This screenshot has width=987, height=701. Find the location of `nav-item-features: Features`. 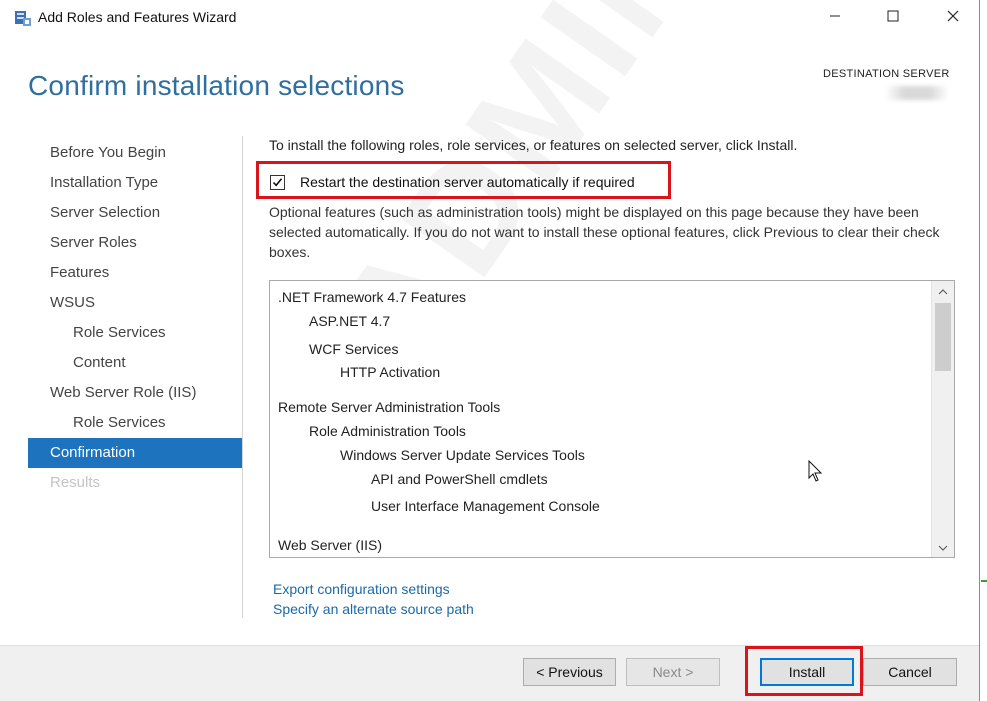

nav-item-features: Features is located at coordinates (135, 273).